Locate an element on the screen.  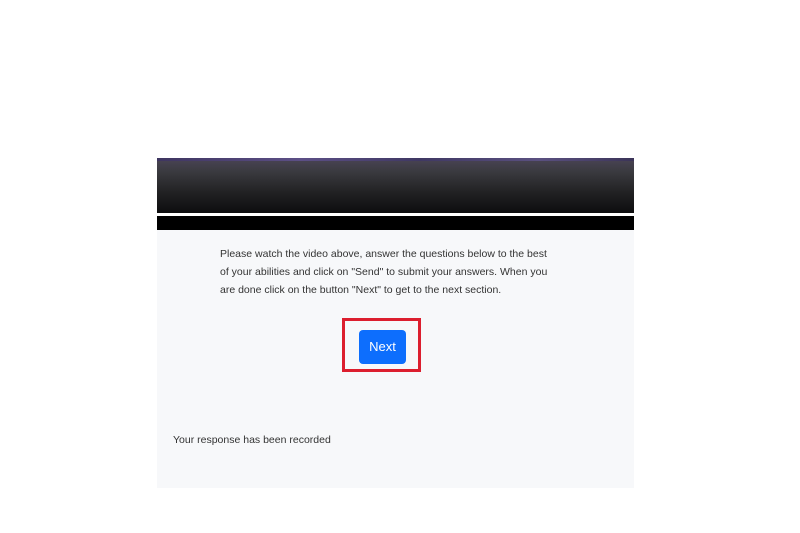
next-button: Next is located at coordinates (382, 347).